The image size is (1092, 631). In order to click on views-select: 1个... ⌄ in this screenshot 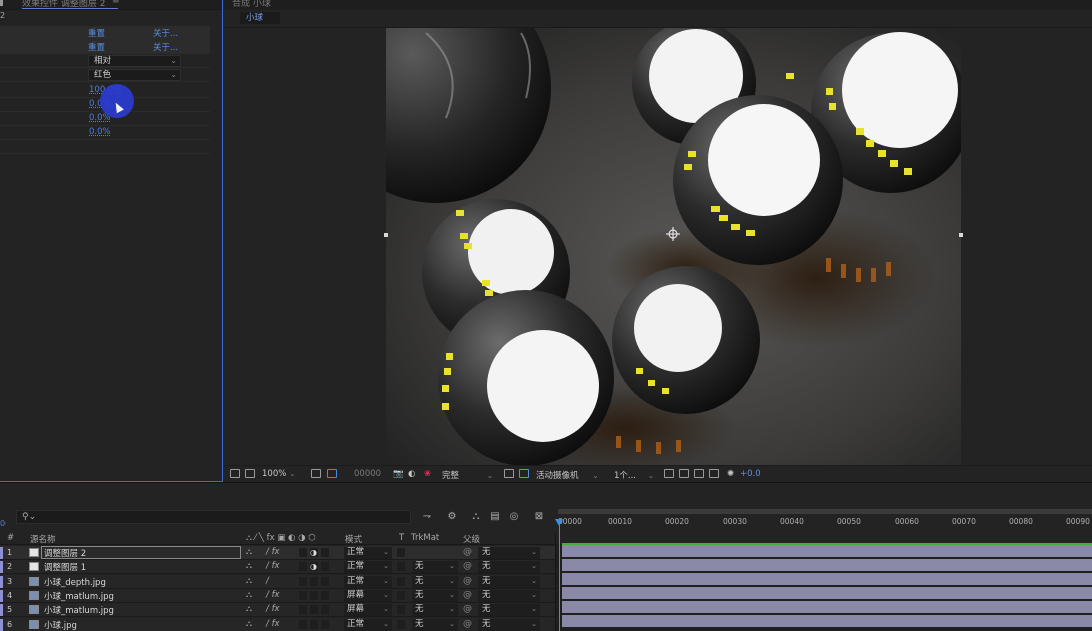, I will do `click(634, 475)`.